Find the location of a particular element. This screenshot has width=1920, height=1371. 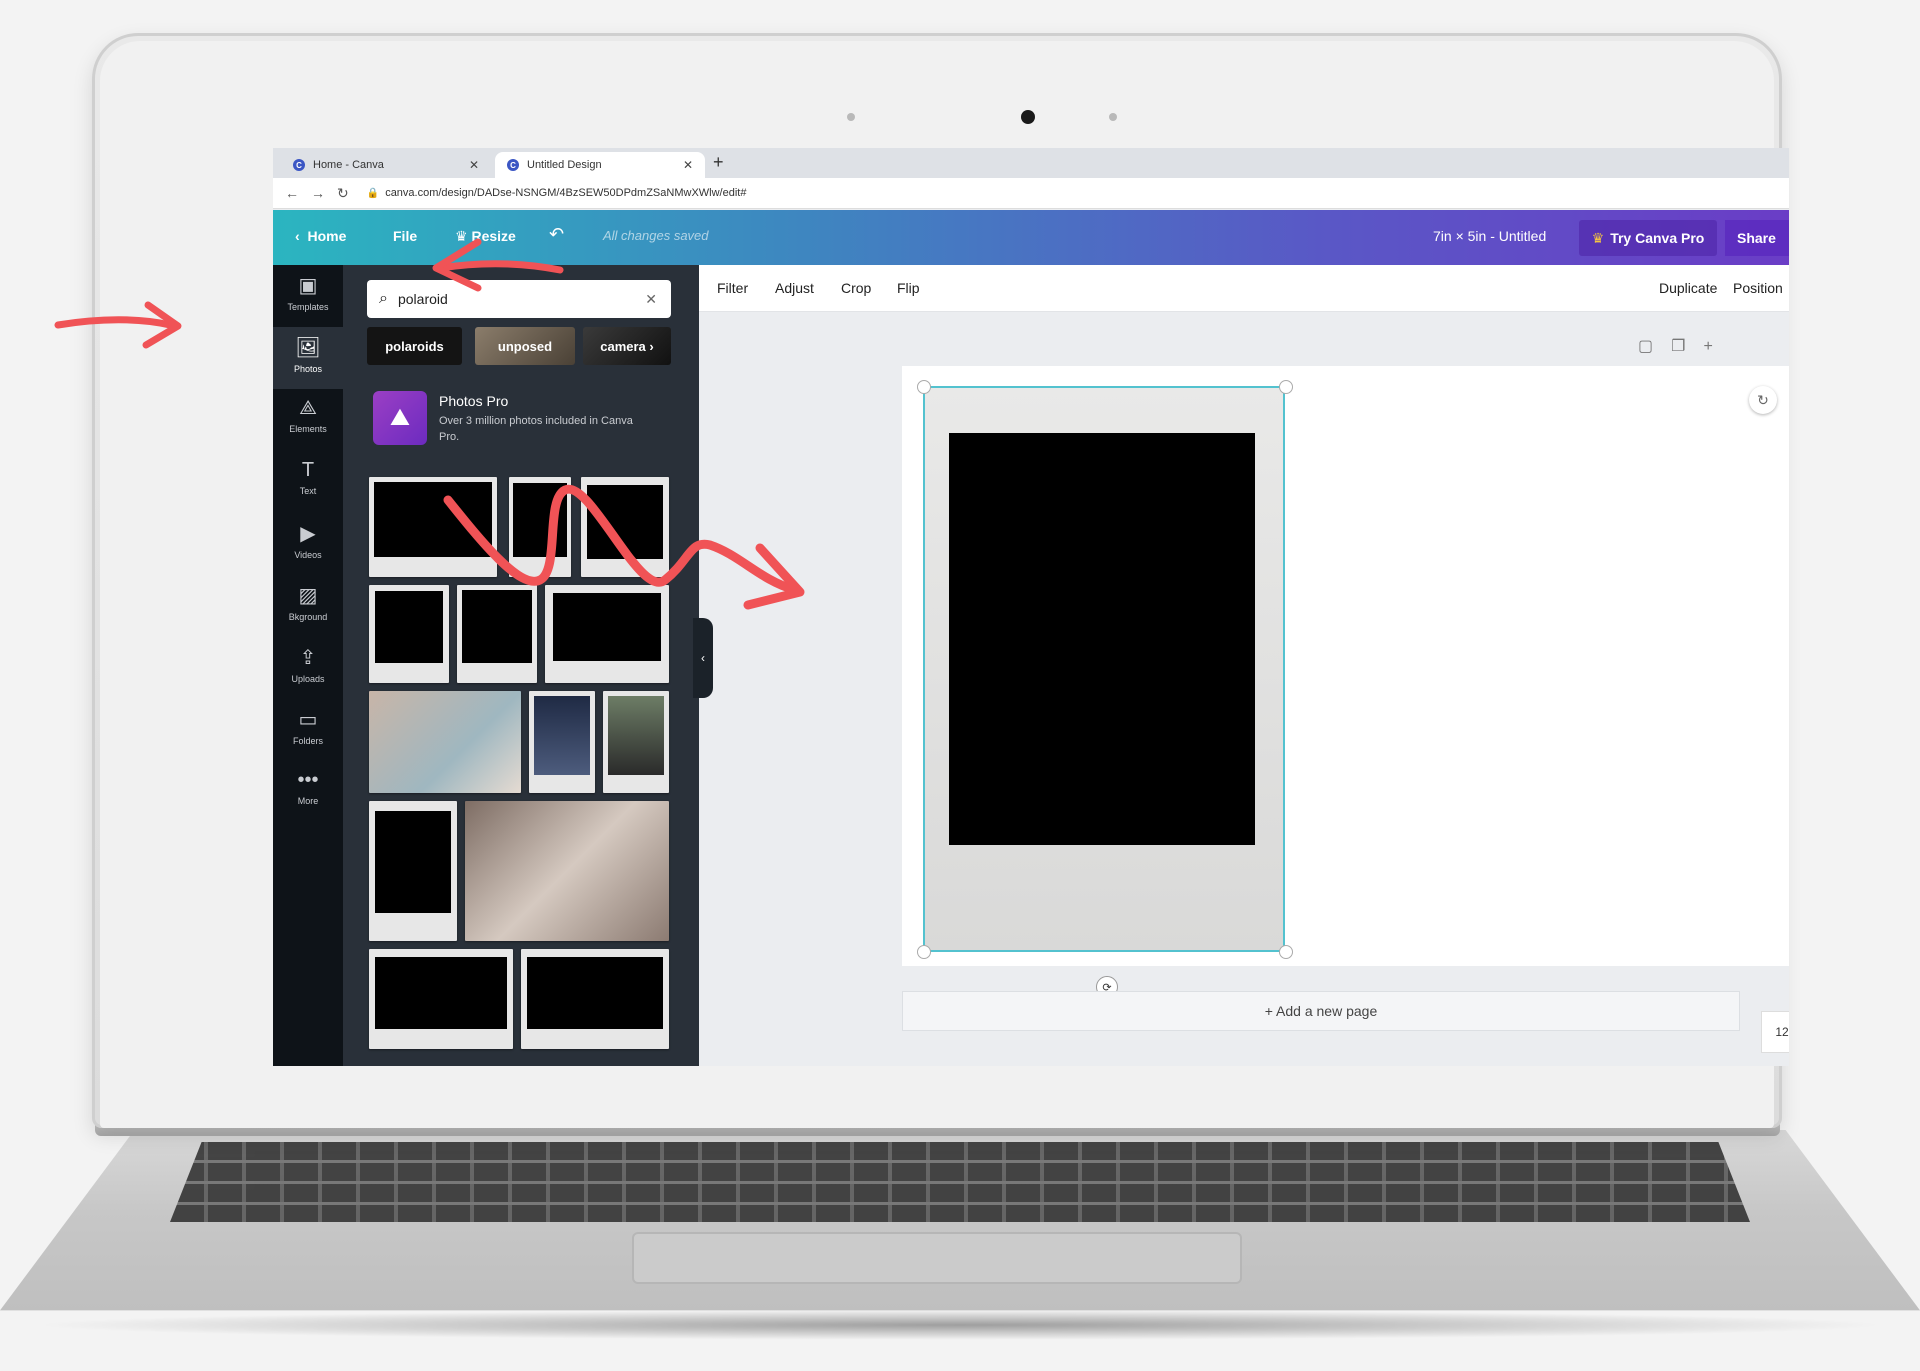

browser-tab-home: C Home - Canva ✕ is located at coordinates (386, 165).